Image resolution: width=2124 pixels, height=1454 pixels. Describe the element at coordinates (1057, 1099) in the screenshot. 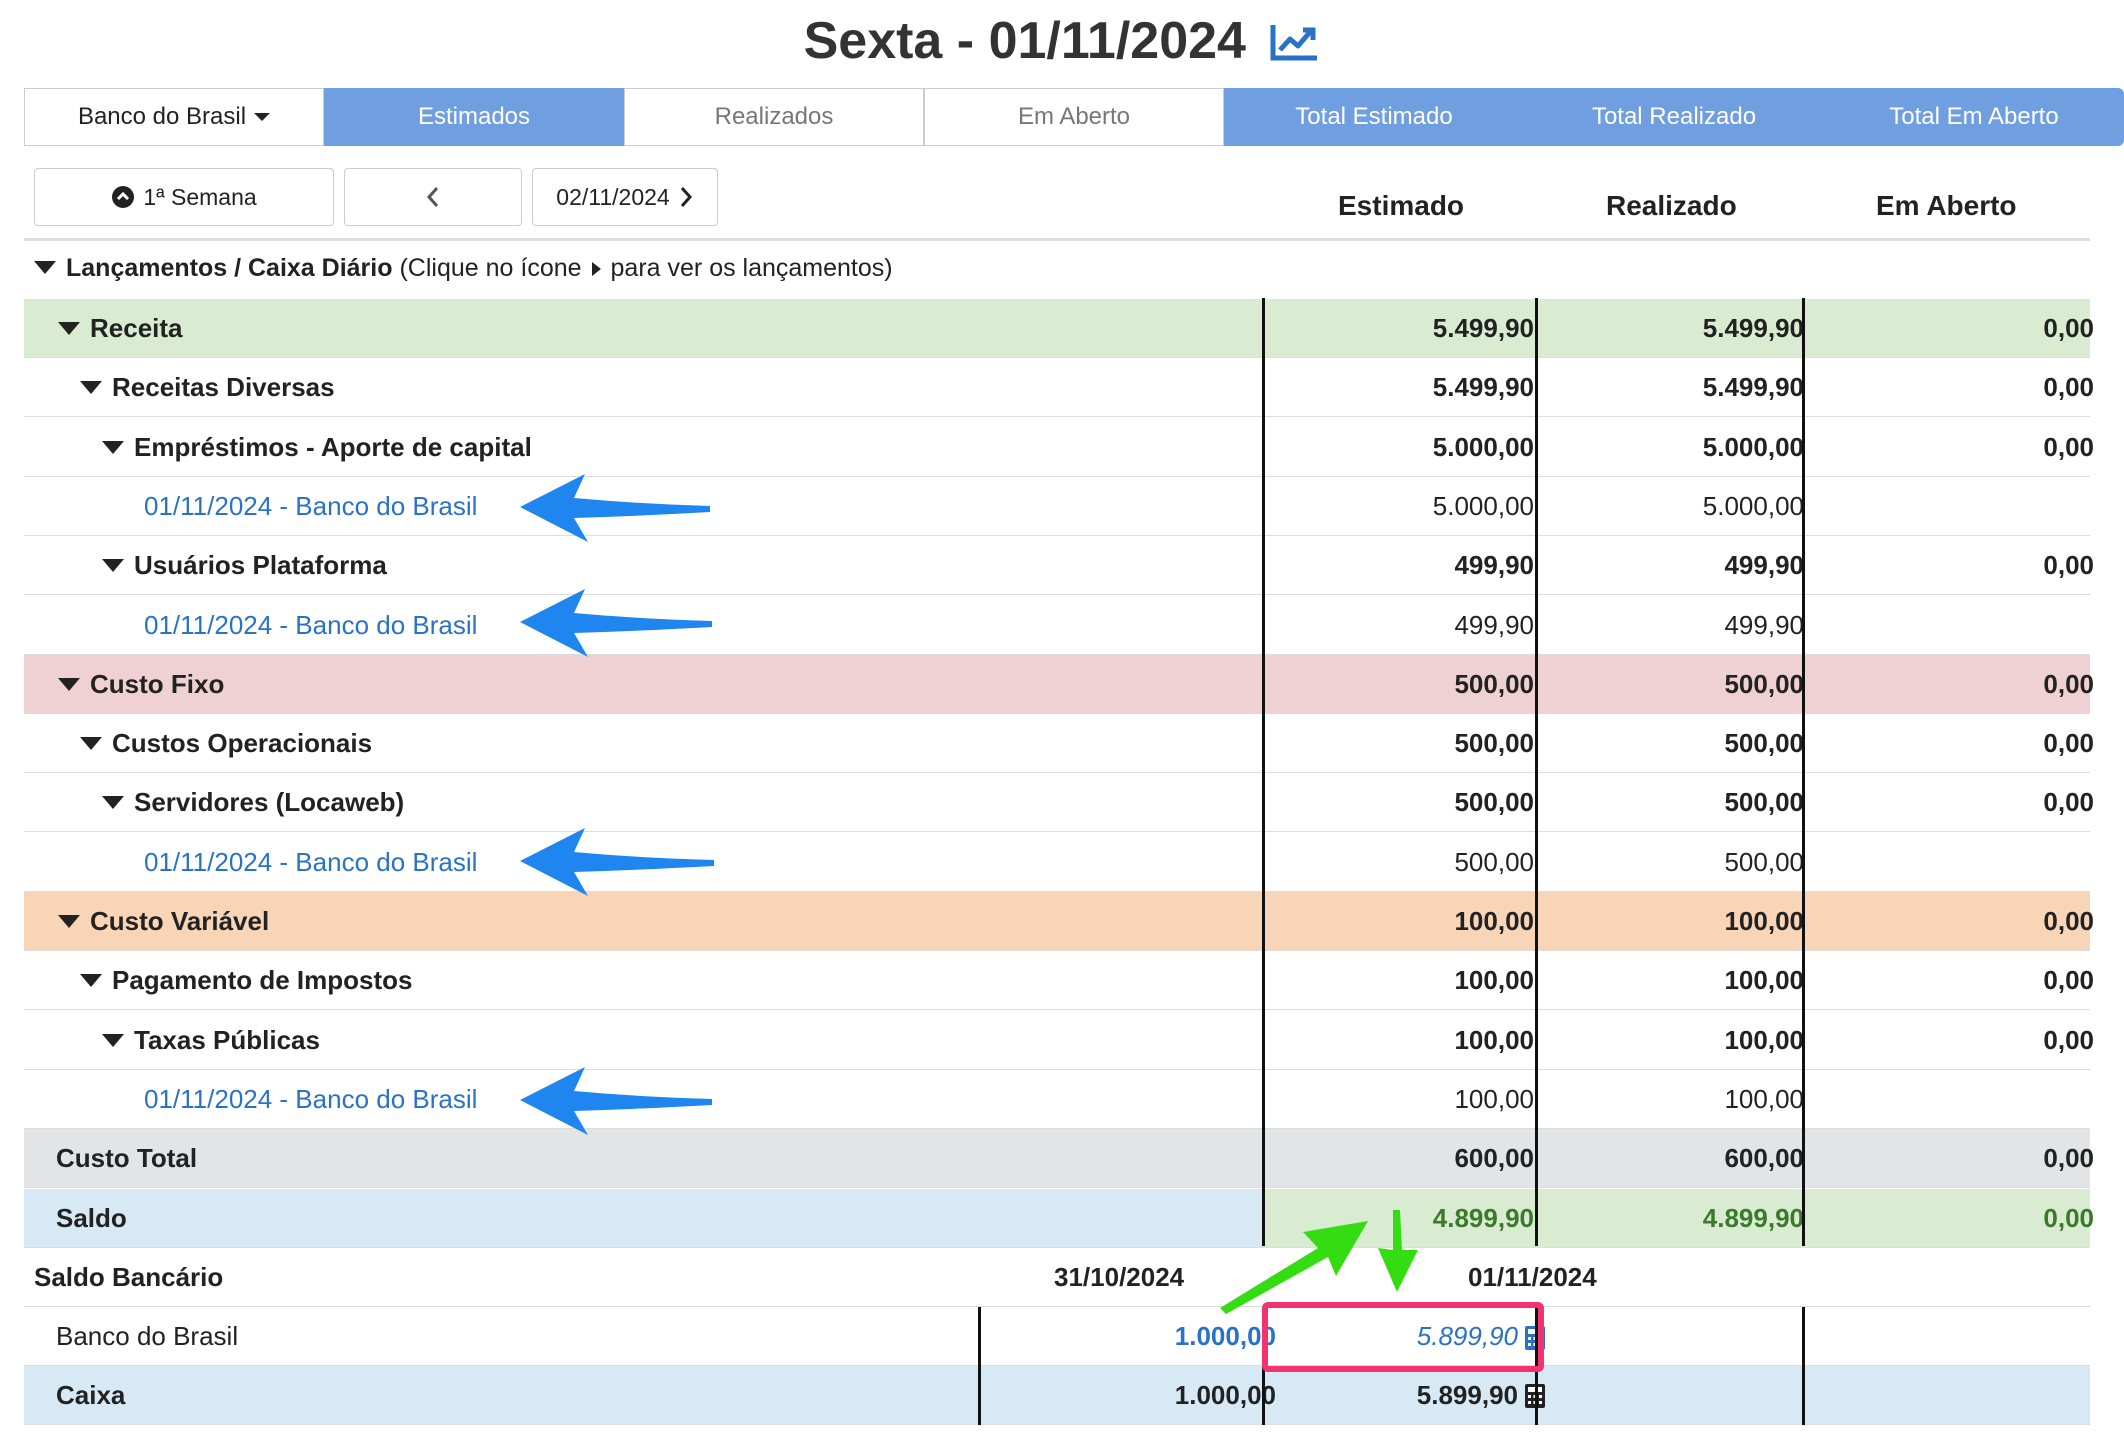

I see `entry-row: 01/11/2024 - Banco do Brasil 100,00 100,00` at that location.